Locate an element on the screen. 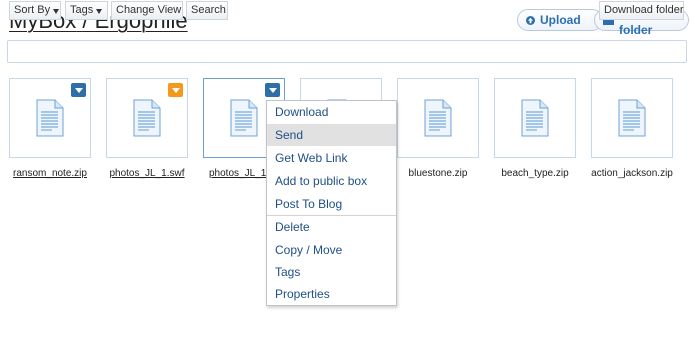 The height and width of the screenshot is (342, 695). menu-item-delete: Delete is located at coordinates (331, 227).